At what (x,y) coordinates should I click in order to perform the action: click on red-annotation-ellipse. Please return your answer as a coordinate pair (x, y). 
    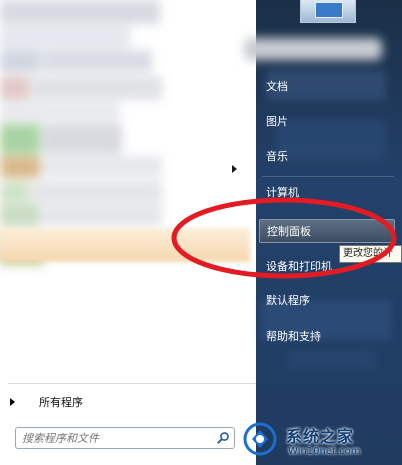
    Looking at the image, I should click on (284, 238).